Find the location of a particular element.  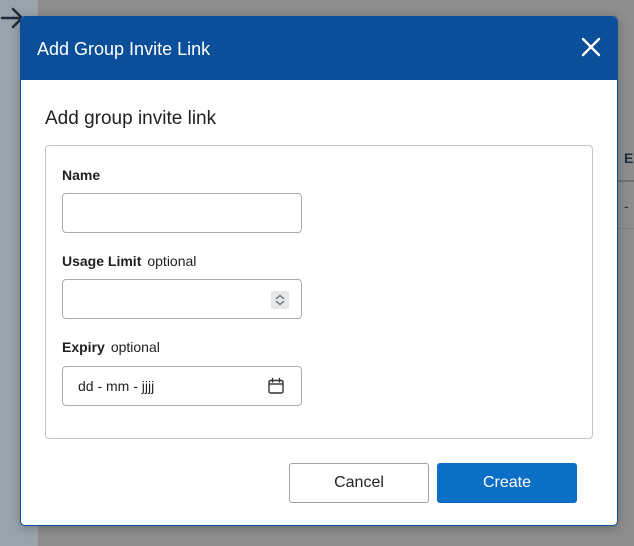

calendar-icon is located at coordinates (276, 386).